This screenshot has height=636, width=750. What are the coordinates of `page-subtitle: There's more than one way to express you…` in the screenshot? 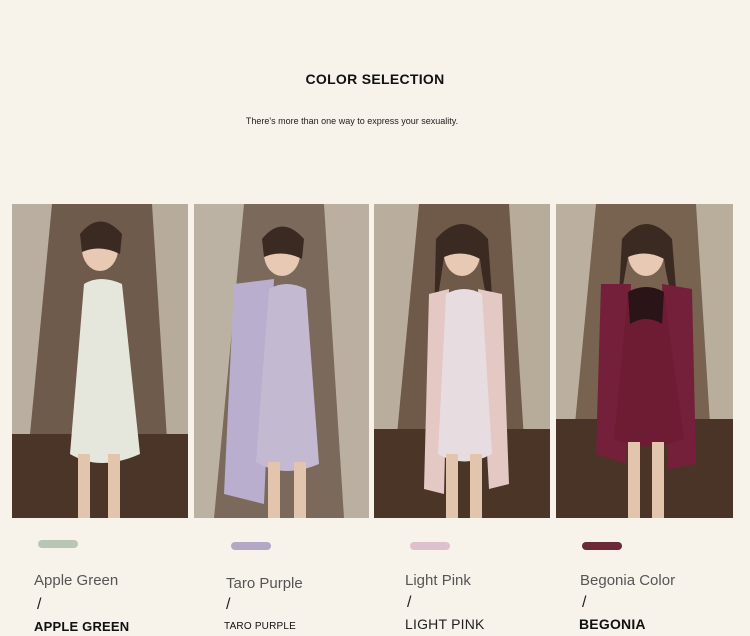 It's located at (352, 121).